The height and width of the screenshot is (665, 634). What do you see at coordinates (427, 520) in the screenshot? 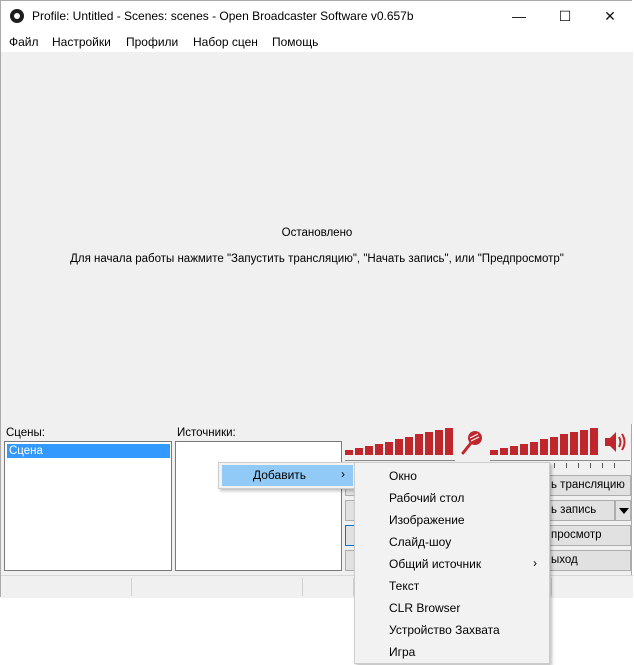
I see `submenu-item-label: Изображение` at bounding box center [427, 520].